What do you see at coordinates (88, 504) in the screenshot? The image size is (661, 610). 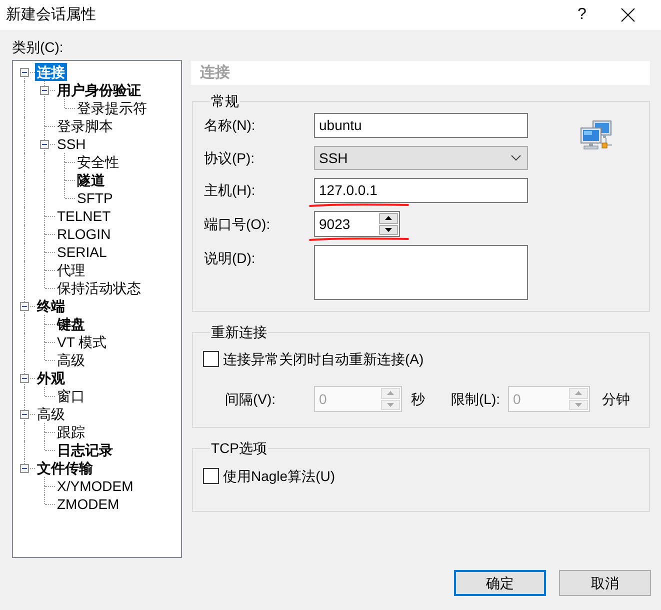 I see `tree-item: ZMODEM` at bounding box center [88, 504].